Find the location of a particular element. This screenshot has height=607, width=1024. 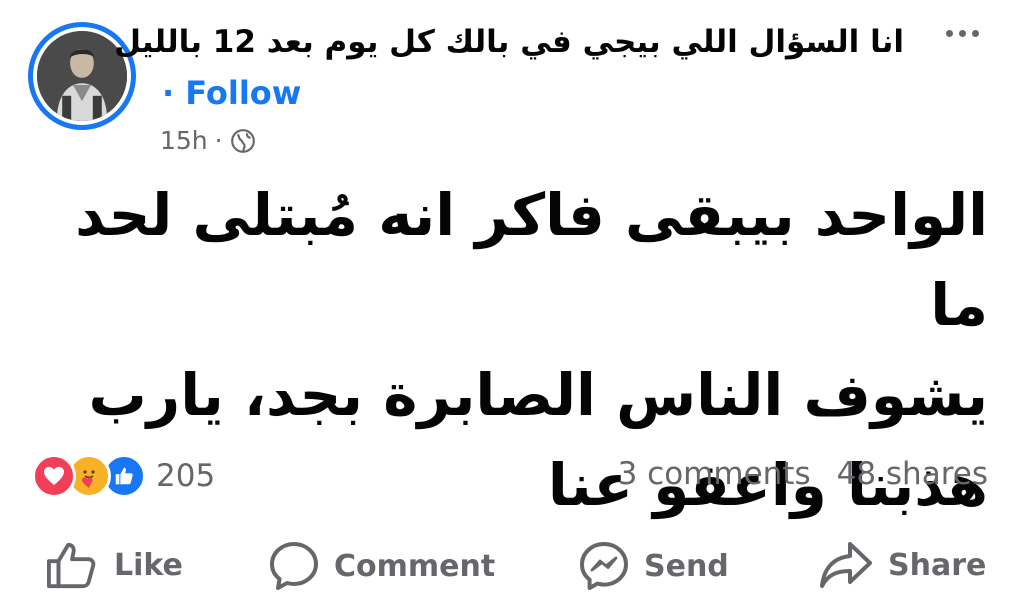

comment-bubble-icon is located at coordinates (294, 566).